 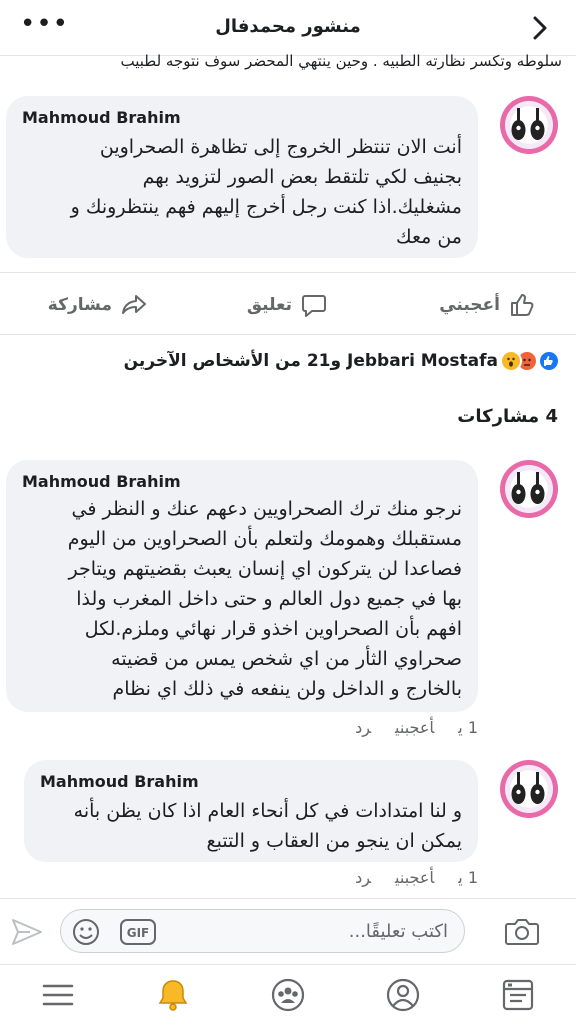 I want to click on like-button: أعجبني, so click(x=487, y=305).